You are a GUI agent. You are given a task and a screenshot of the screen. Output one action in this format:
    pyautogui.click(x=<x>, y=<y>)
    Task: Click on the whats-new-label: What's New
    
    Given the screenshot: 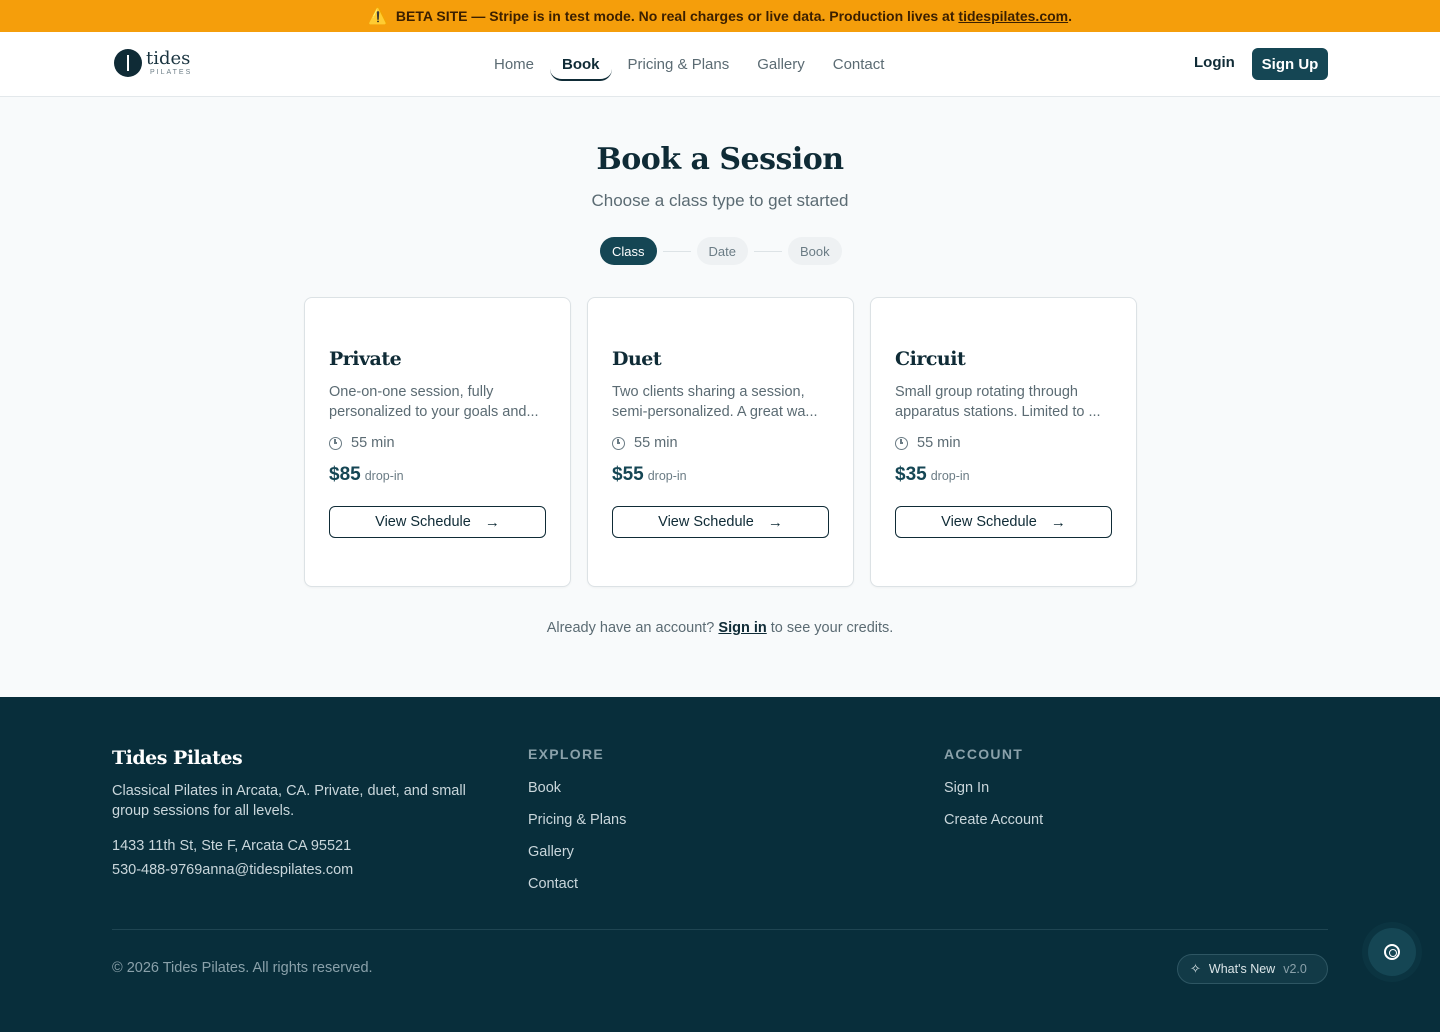 What is the action you would take?
    pyautogui.click(x=1242, y=969)
    